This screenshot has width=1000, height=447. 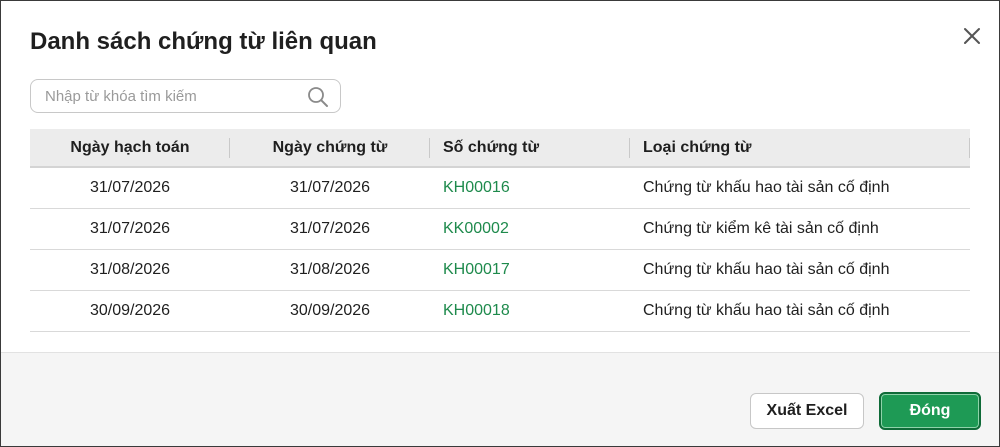 What do you see at coordinates (203, 41) in the screenshot?
I see `dialog-title: Danh sách chứng từ liên quan` at bounding box center [203, 41].